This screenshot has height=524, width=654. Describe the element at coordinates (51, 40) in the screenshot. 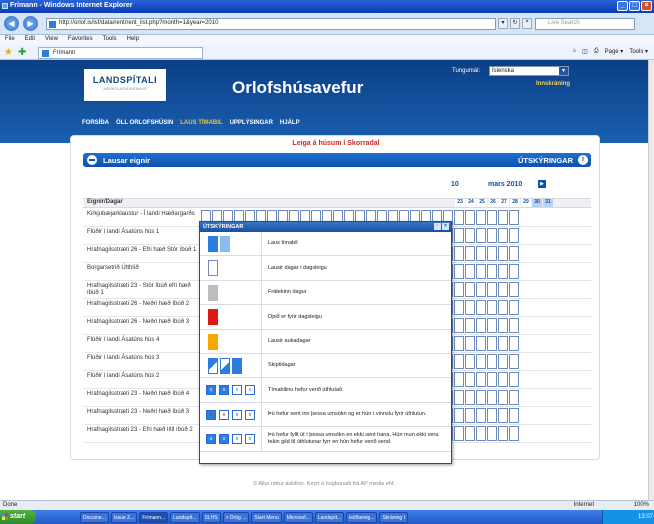

I see `menu-view: View` at that location.